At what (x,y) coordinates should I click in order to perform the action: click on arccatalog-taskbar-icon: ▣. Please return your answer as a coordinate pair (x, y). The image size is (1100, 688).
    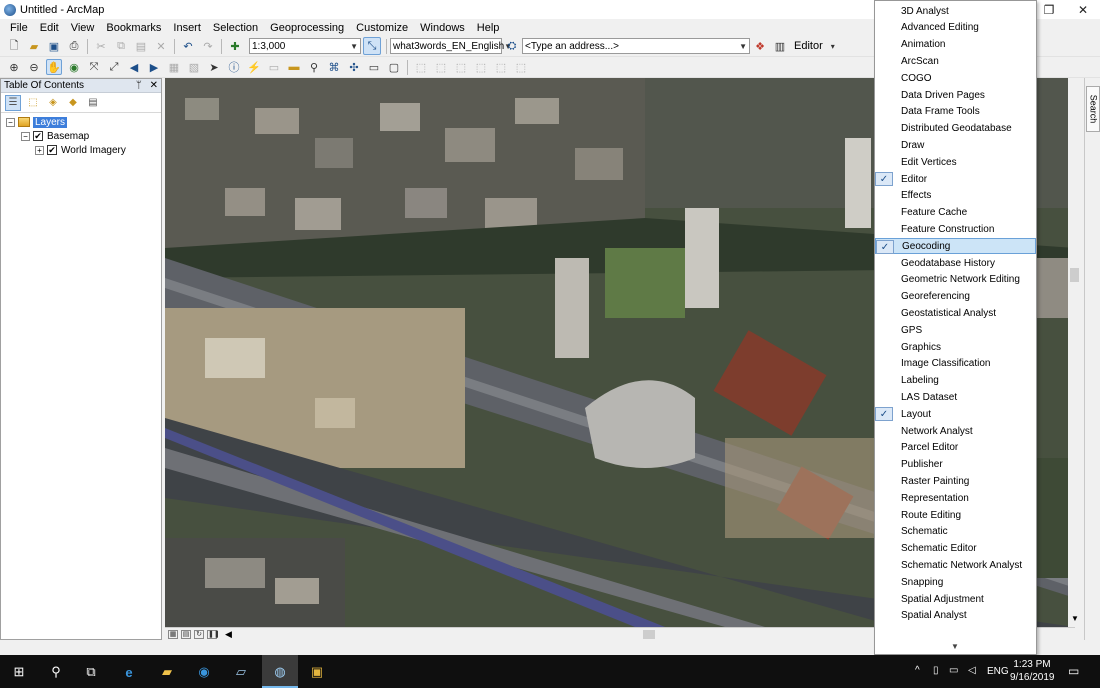
    Looking at the image, I should click on (317, 672).